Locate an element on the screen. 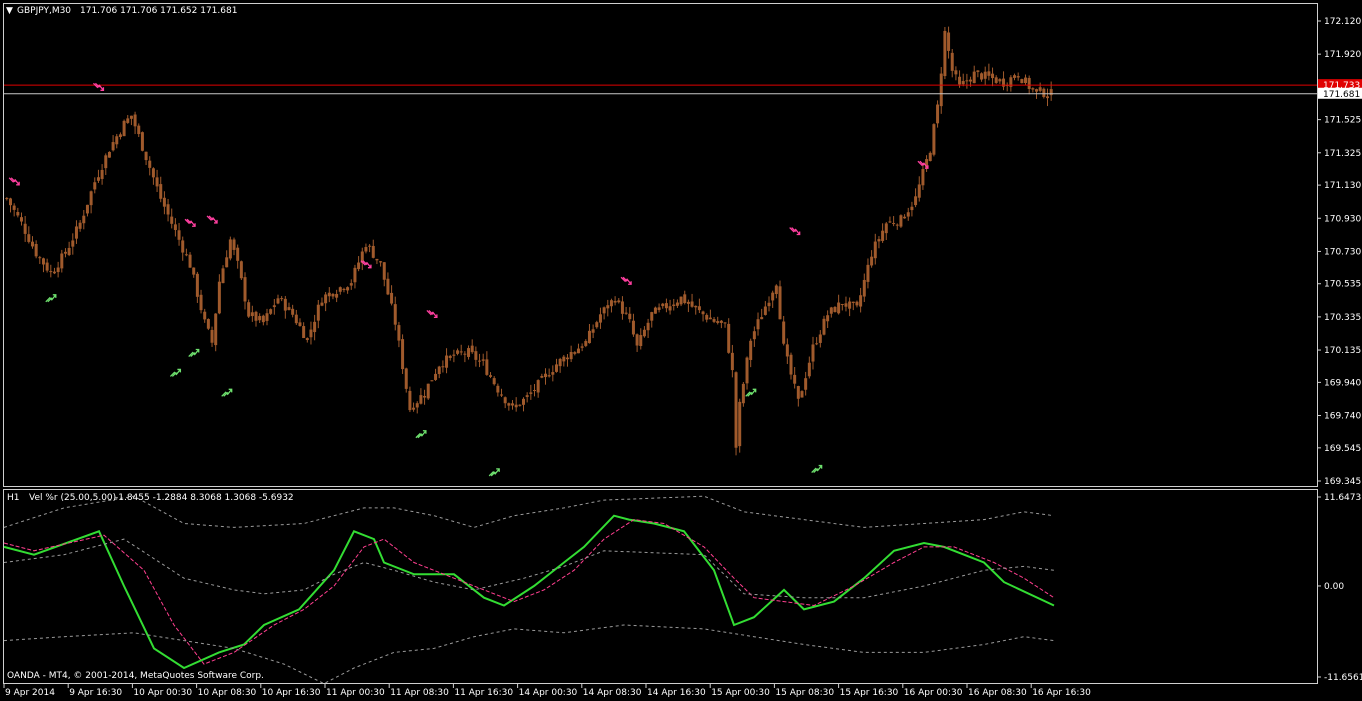  indicator-tick-label: -11.6561 is located at coordinates (1343, 678).